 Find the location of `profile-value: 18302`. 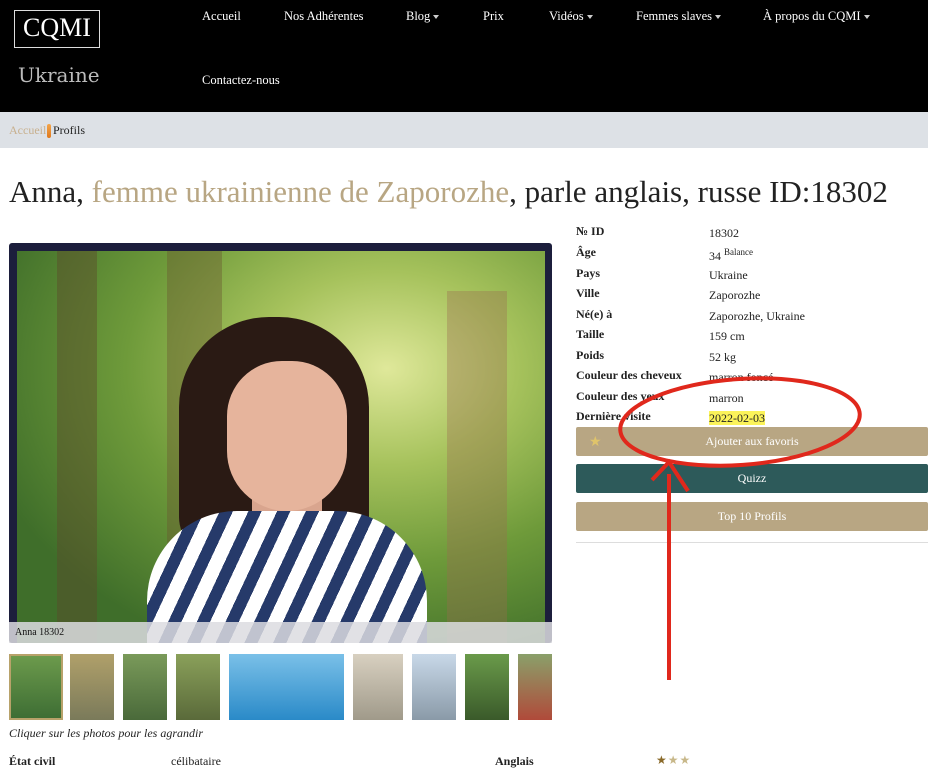

profile-value: 18302 is located at coordinates (724, 233).